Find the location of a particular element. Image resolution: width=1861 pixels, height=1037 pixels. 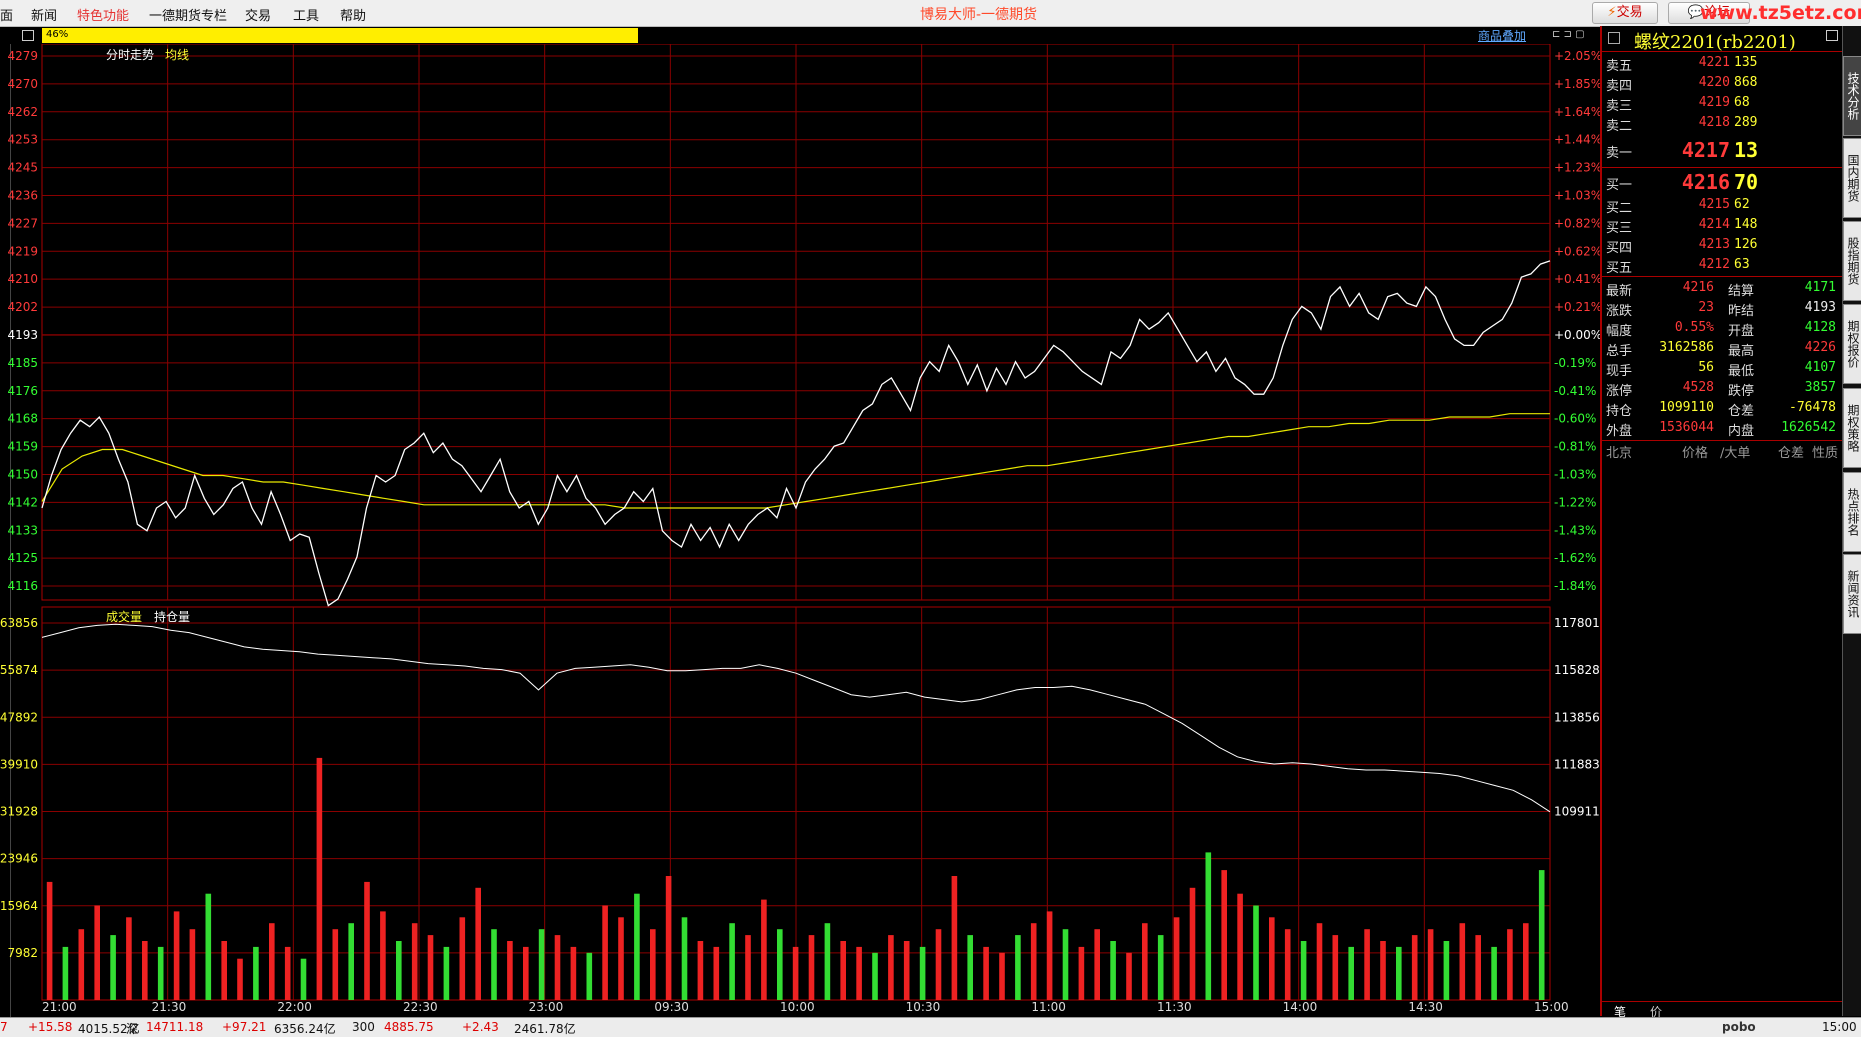

price-tick-label: 4168 is located at coordinates (22, 419).